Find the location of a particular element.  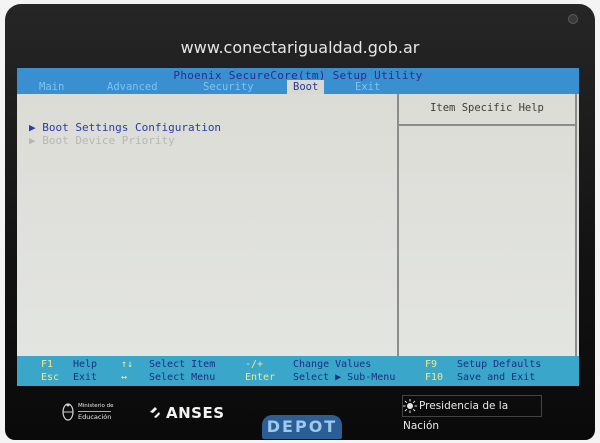

tab-advanced: Advanced is located at coordinates (132, 87).